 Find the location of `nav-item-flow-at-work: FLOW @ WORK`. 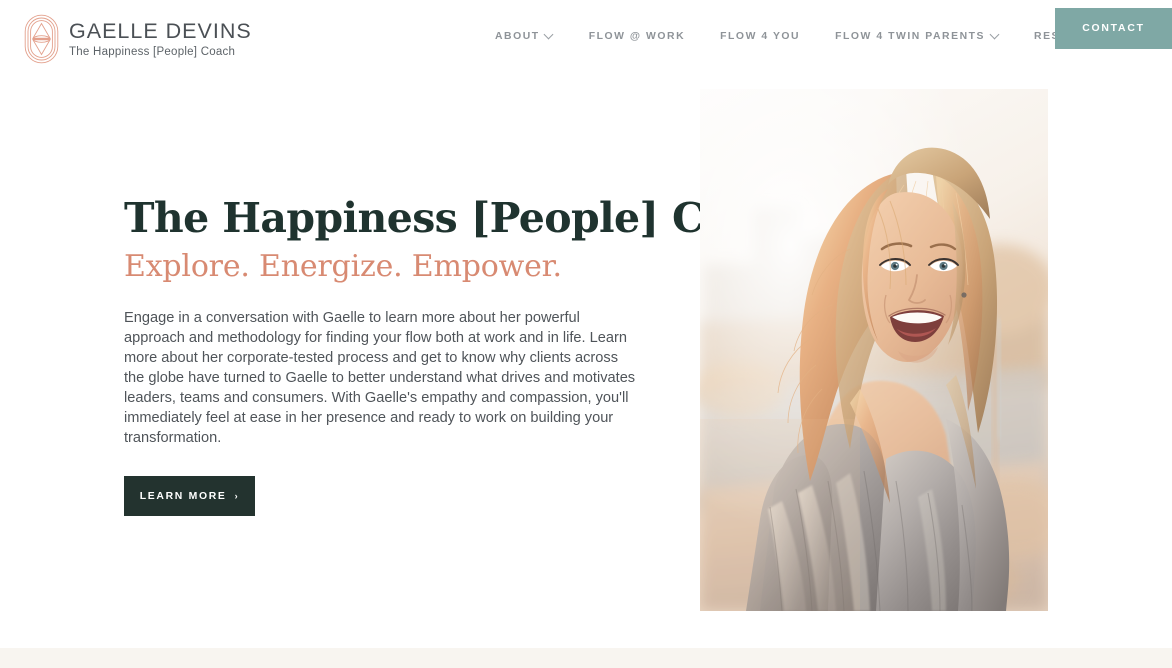

nav-item-flow-at-work: FLOW @ WORK is located at coordinates (637, 36).